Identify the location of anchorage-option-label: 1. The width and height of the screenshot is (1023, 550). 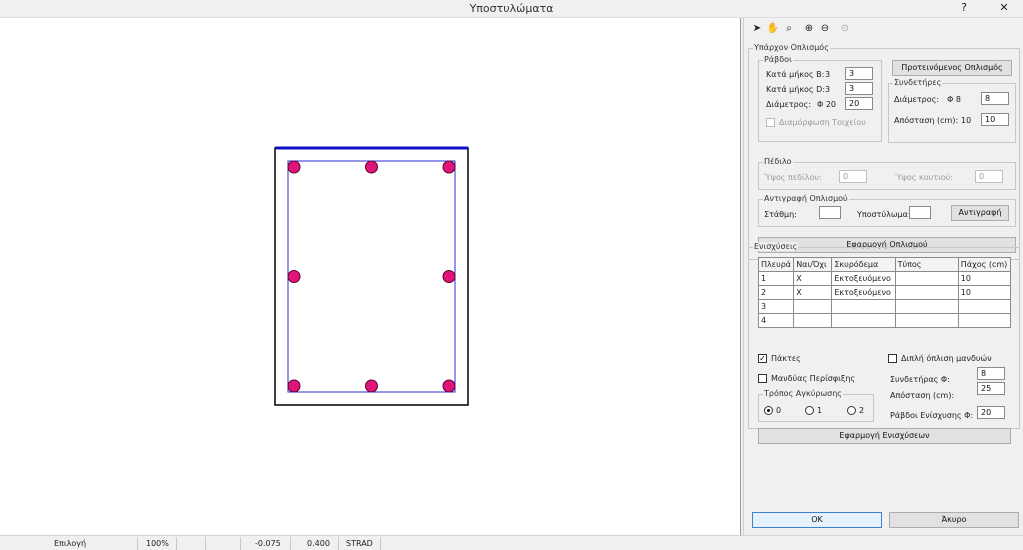
(820, 410).